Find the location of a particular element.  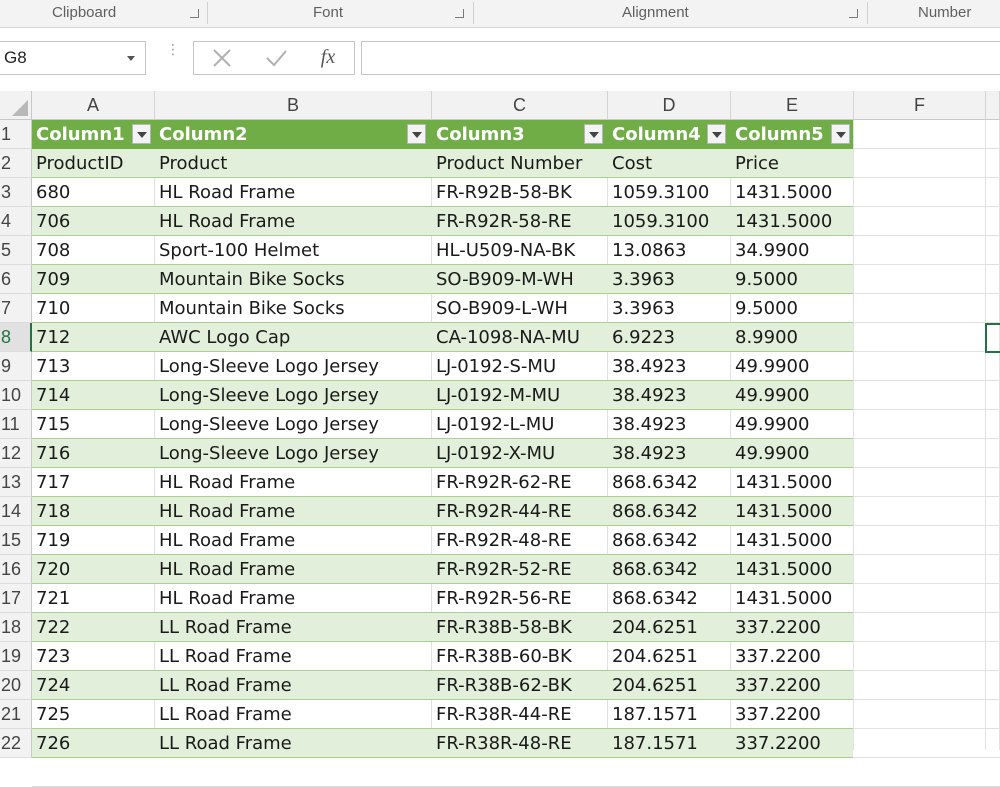

table-cell: 723 is located at coordinates (93, 656).